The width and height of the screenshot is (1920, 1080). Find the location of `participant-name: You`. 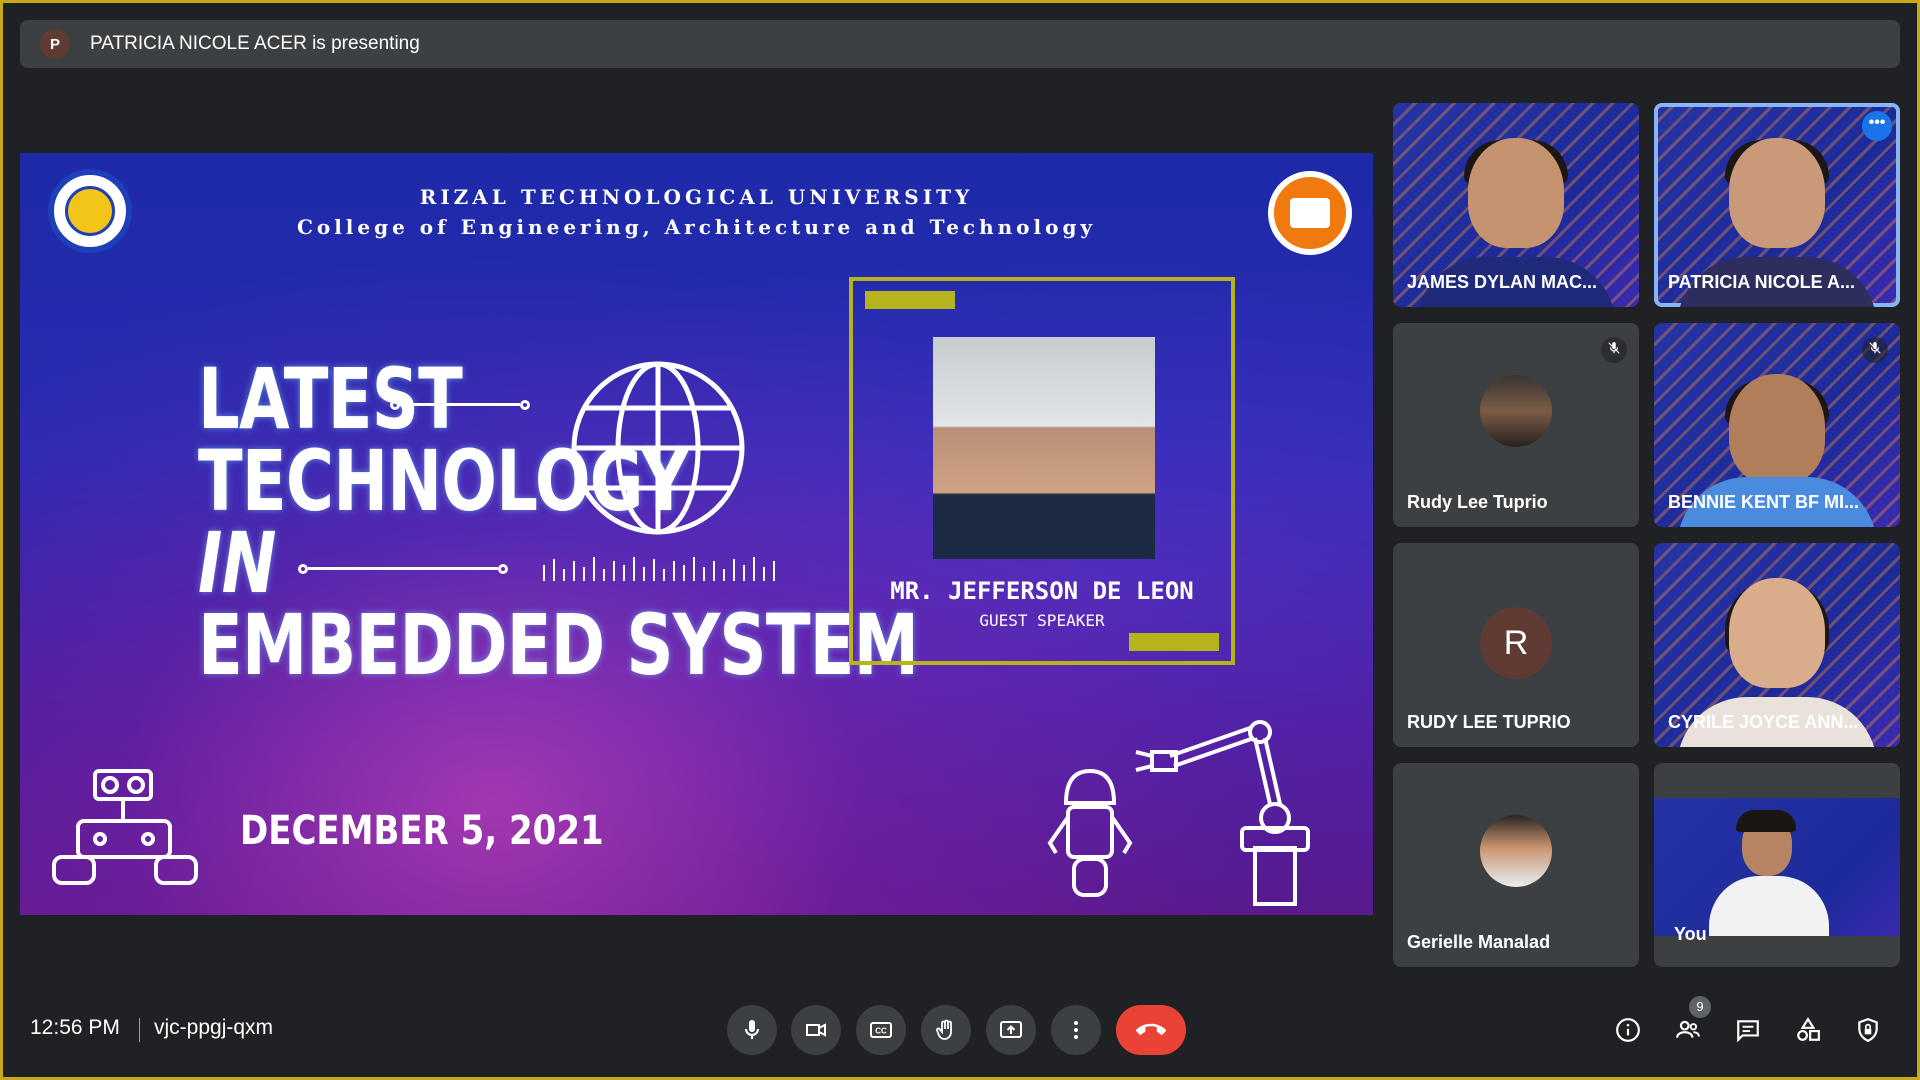

participant-name: You is located at coordinates (1690, 934).